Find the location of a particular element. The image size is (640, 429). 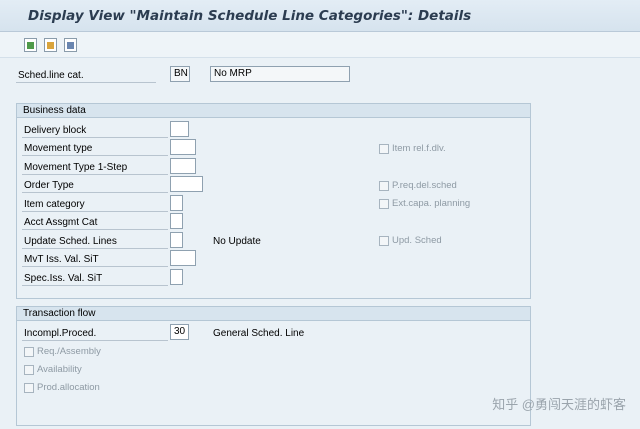

sched-line-cat-description: No MRP is located at coordinates (280, 74).